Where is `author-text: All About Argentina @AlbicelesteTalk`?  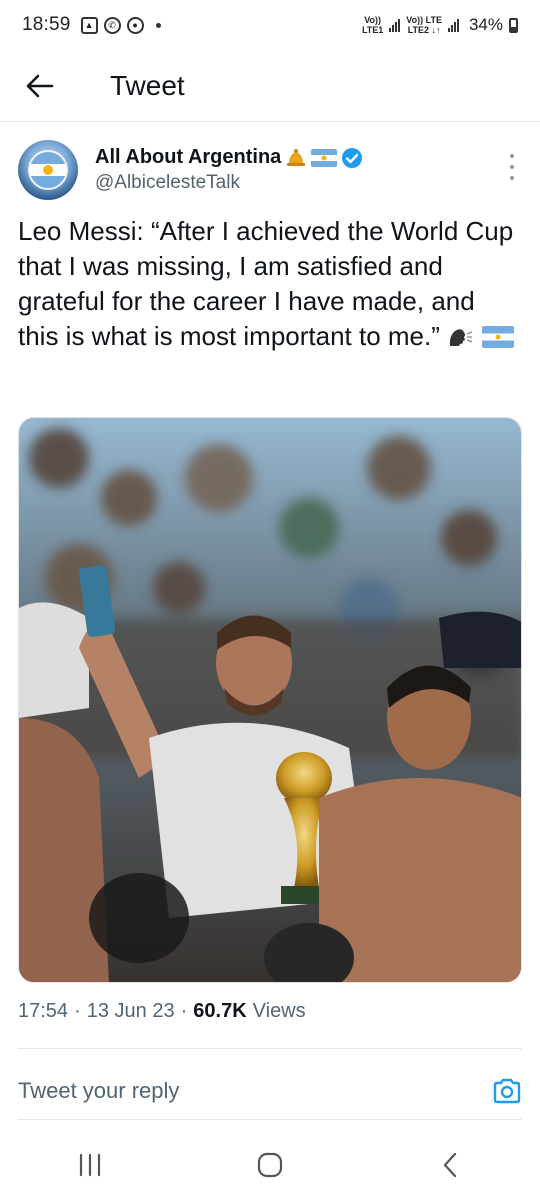 author-text: All About Argentina @AlbicelesteTalk is located at coordinates (229, 170).